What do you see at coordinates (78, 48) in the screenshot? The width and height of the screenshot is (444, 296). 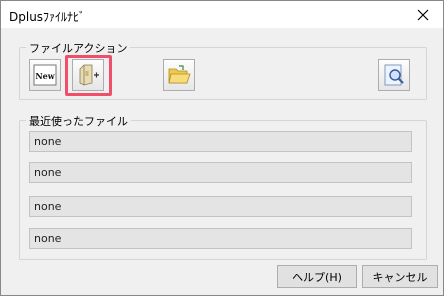 I see `file-actions-label: ファイルアクション` at bounding box center [78, 48].